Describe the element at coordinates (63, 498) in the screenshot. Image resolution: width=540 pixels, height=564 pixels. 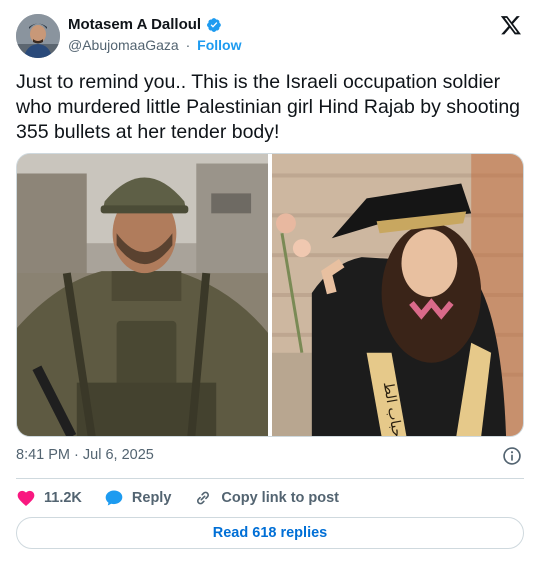
I see `like-count: 11.2K` at that location.